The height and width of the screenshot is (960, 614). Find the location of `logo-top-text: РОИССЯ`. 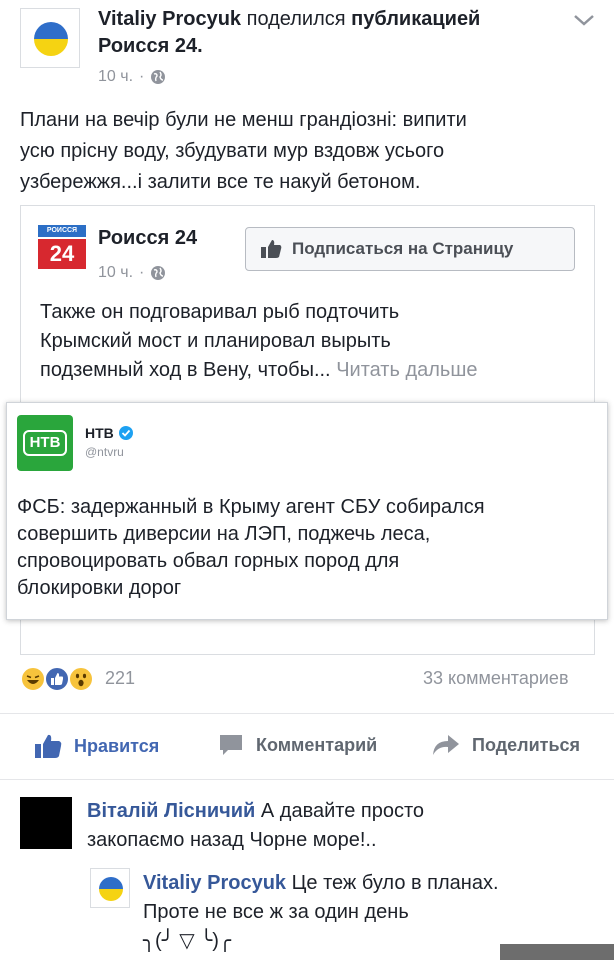

logo-top-text: РОИССЯ is located at coordinates (62, 231).